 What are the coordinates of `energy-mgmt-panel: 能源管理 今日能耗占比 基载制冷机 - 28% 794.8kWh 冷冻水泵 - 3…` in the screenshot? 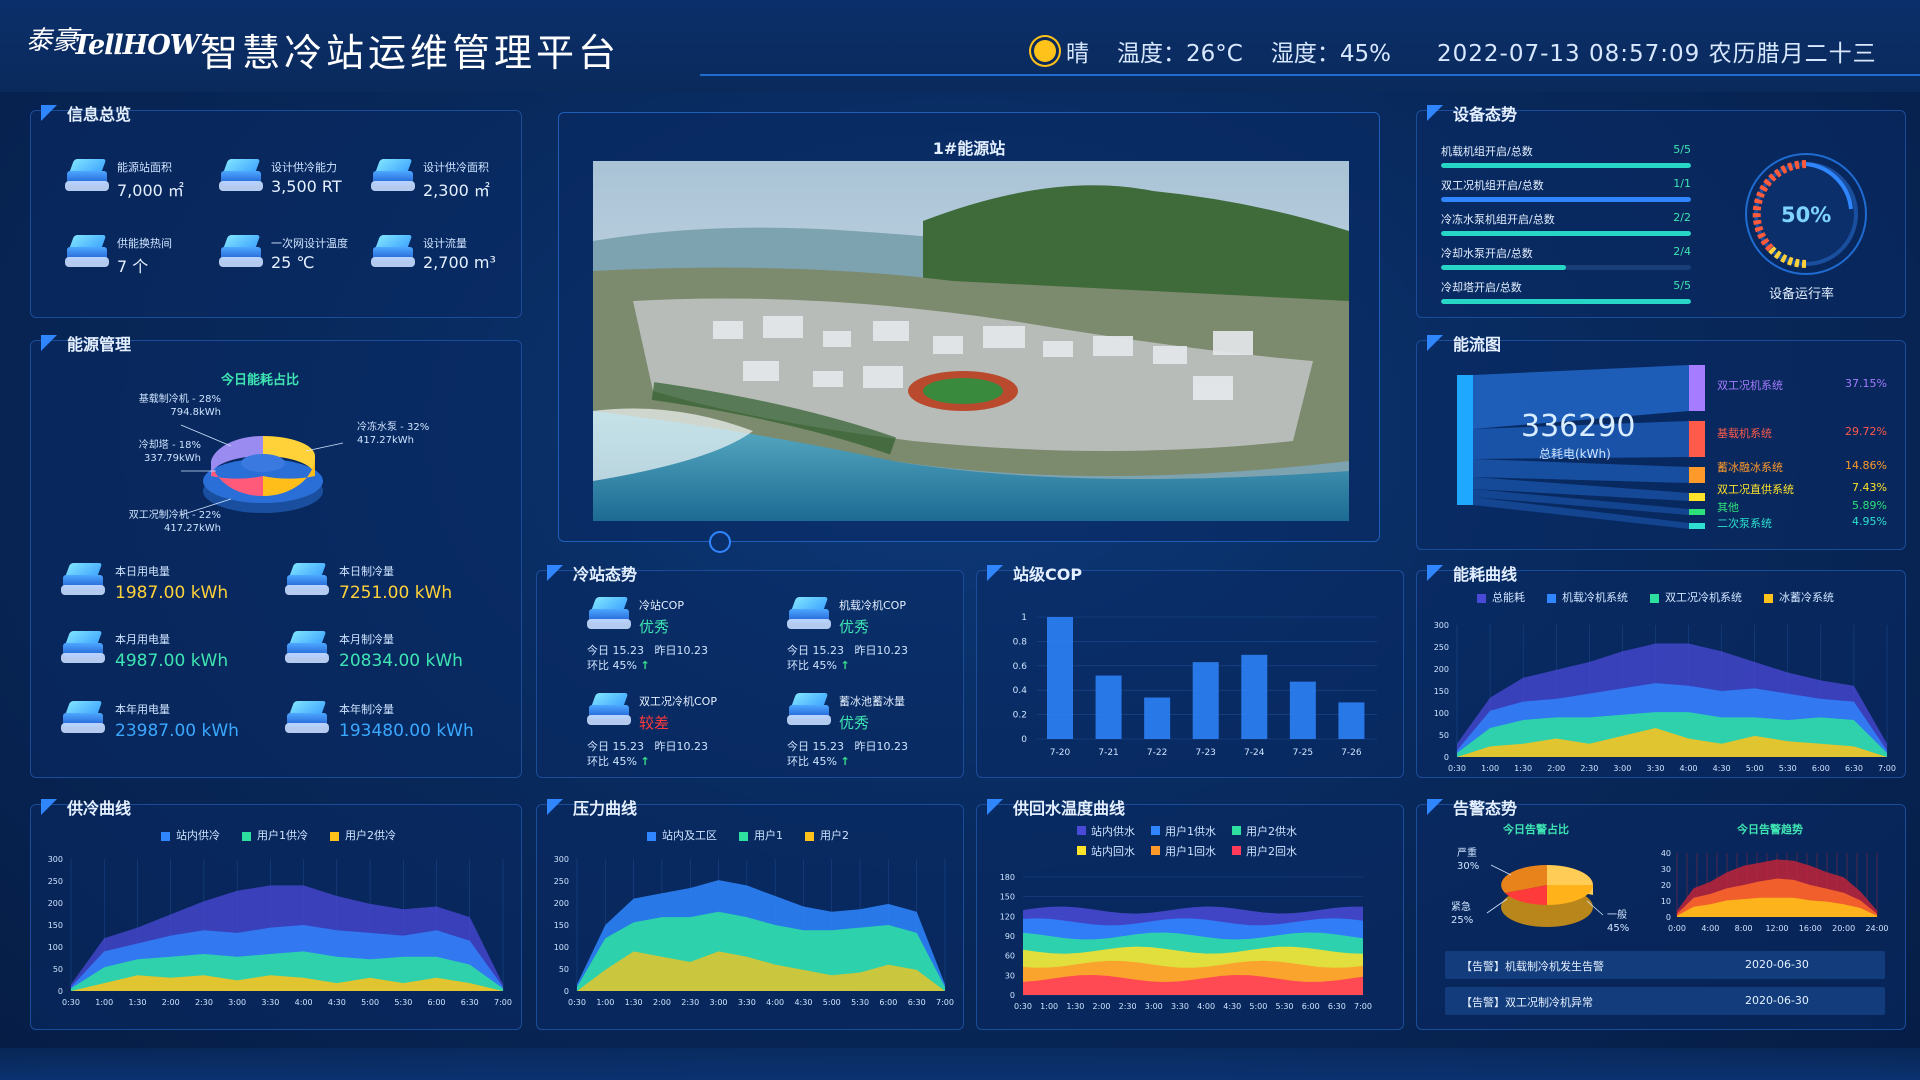 It's located at (276, 556).